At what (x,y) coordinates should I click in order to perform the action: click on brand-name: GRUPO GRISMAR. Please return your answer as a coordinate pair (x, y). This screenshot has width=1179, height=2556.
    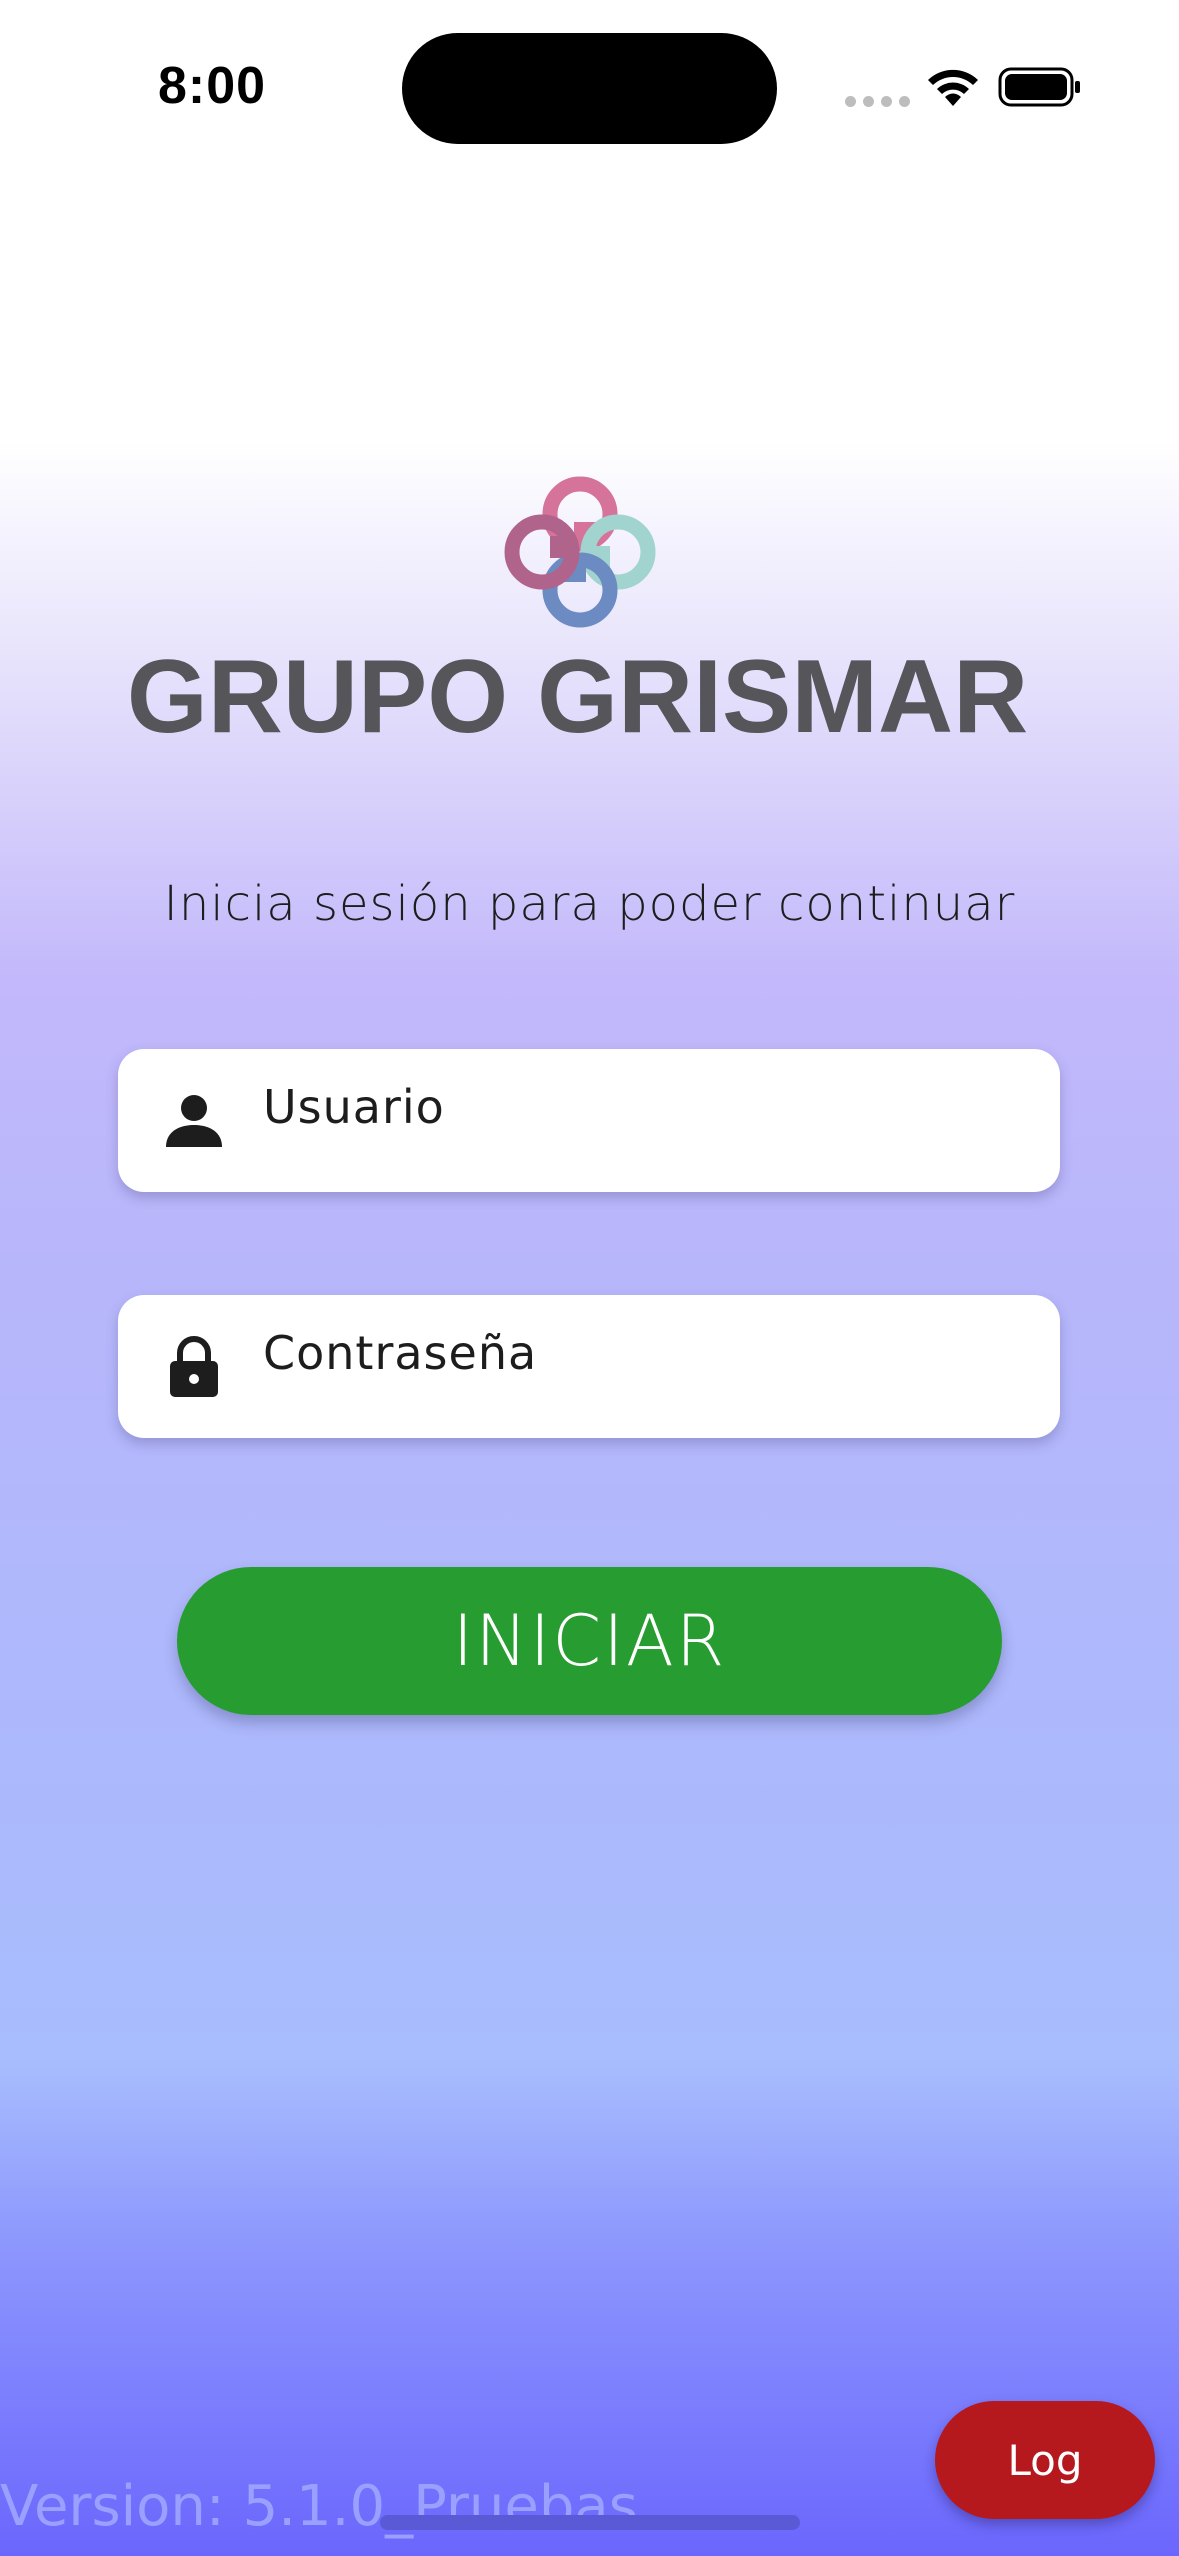
    Looking at the image, I should click on (577, 697).